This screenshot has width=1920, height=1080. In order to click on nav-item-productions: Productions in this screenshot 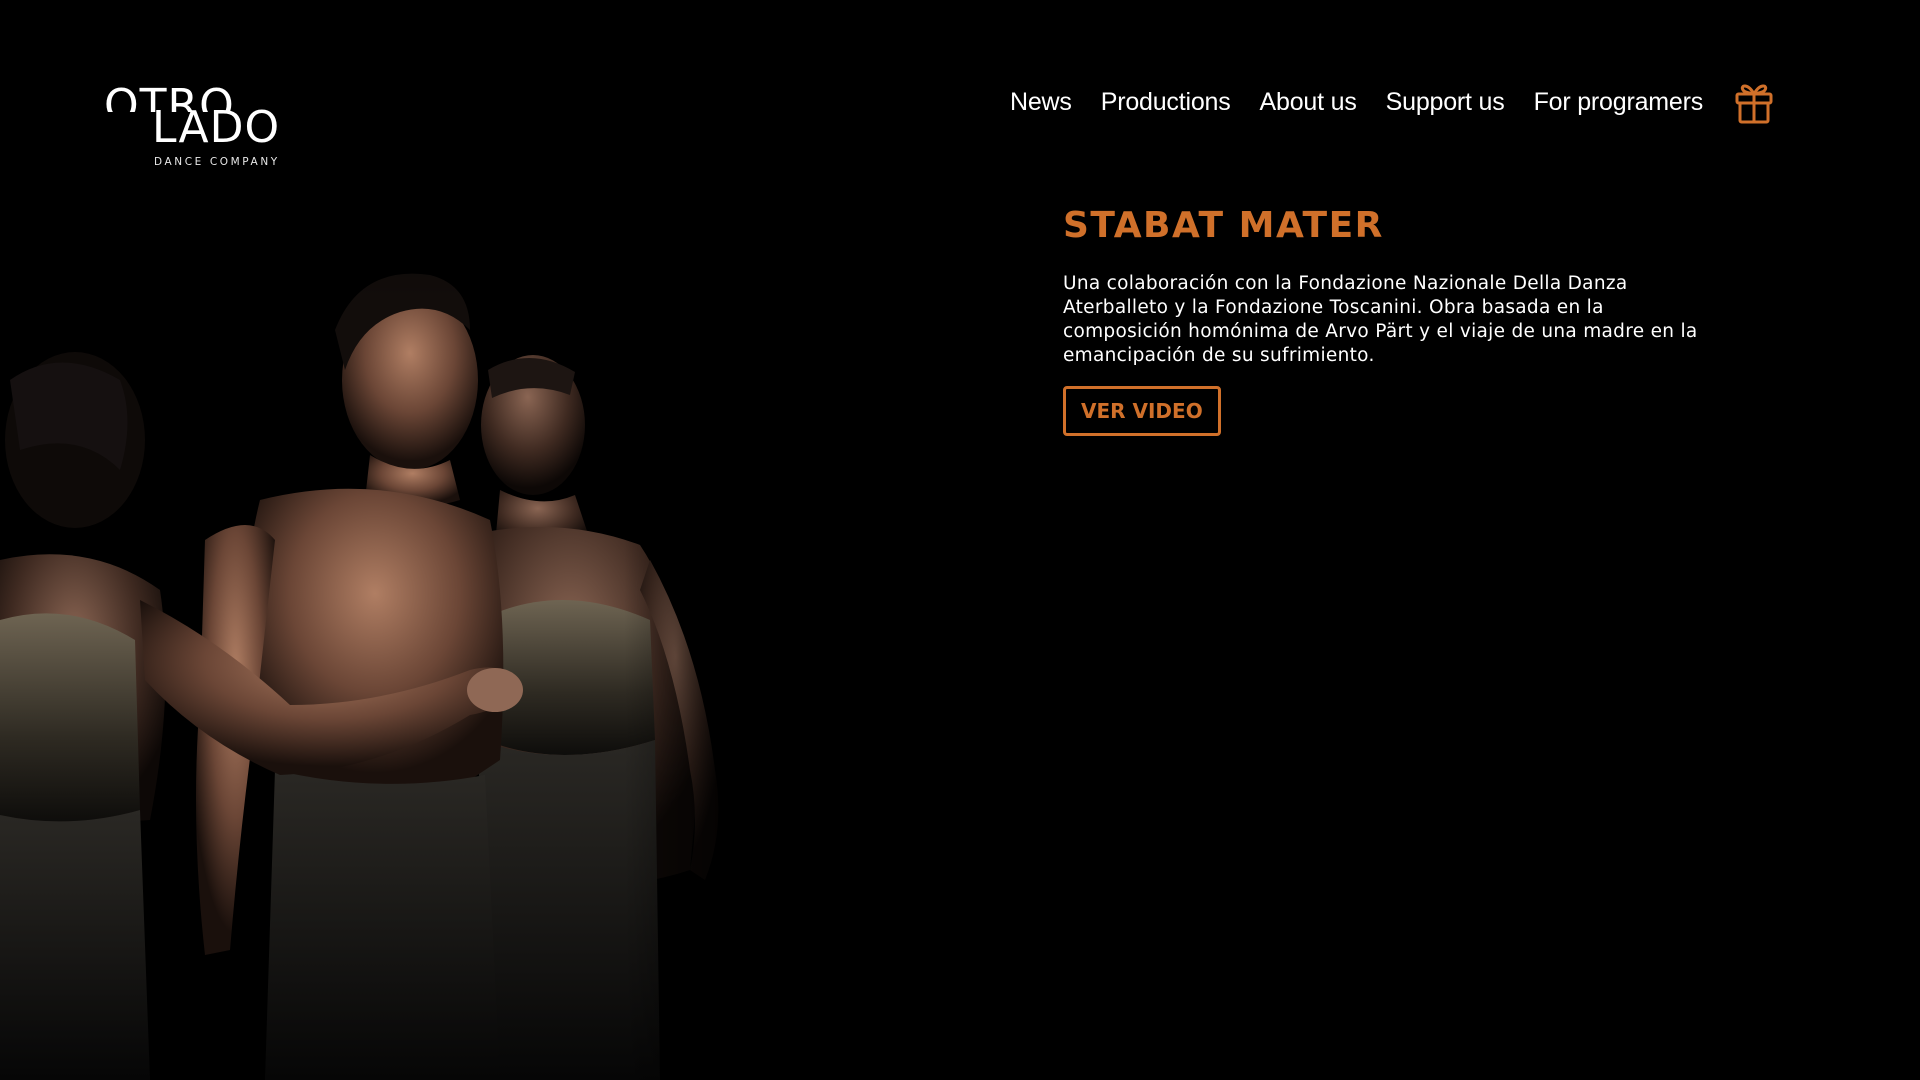, I will do `click(1166, 102)`.